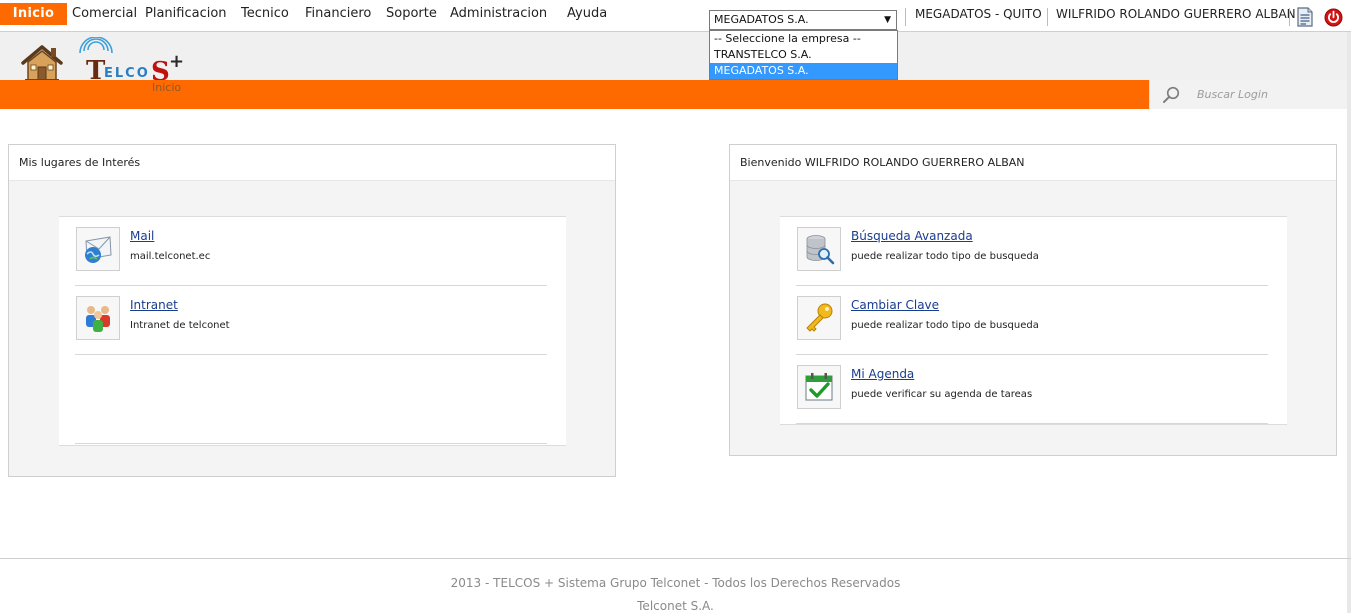 This screenshot has width=1351, height=613. What do you see at coordinates (912, 236) in the screenshot?
I see `busqueda-avanzada-link: Búsqueda Avanzada` at bounding box center [912, 236].